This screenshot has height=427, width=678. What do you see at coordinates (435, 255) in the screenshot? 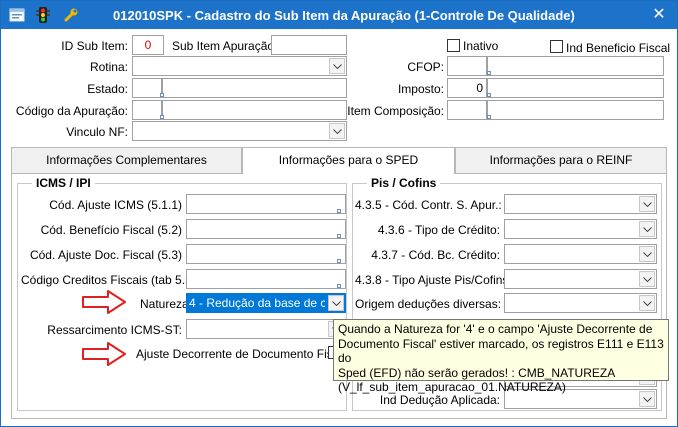
I see `bc-credito-label: 4.3.7 - Cód. Bc. Crédito:` at bounding box center [435, 255].